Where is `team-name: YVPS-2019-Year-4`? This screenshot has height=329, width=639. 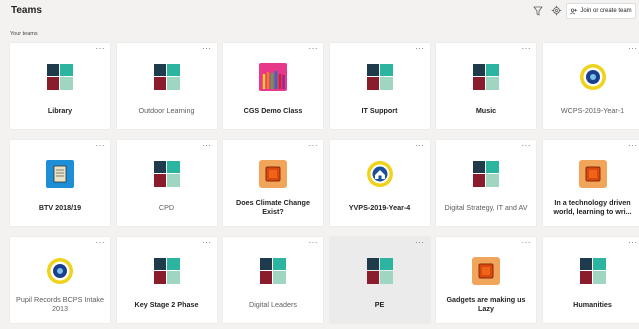
team-name: YVPS-2019-Year-4 is located at coordinates (379, 207).